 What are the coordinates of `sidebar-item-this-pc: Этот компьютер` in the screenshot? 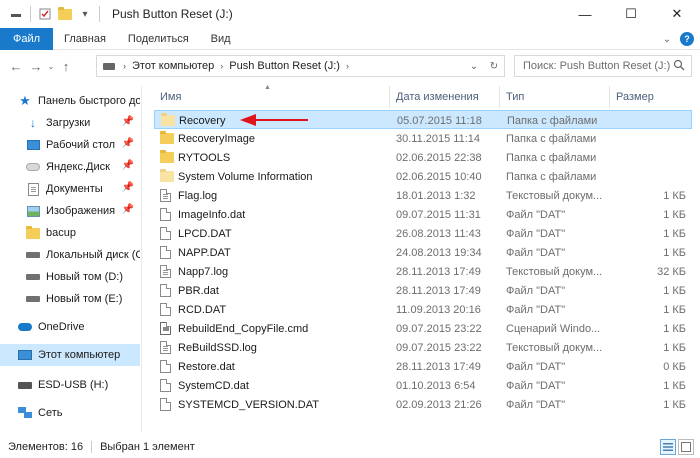 It's located at (70, 355).